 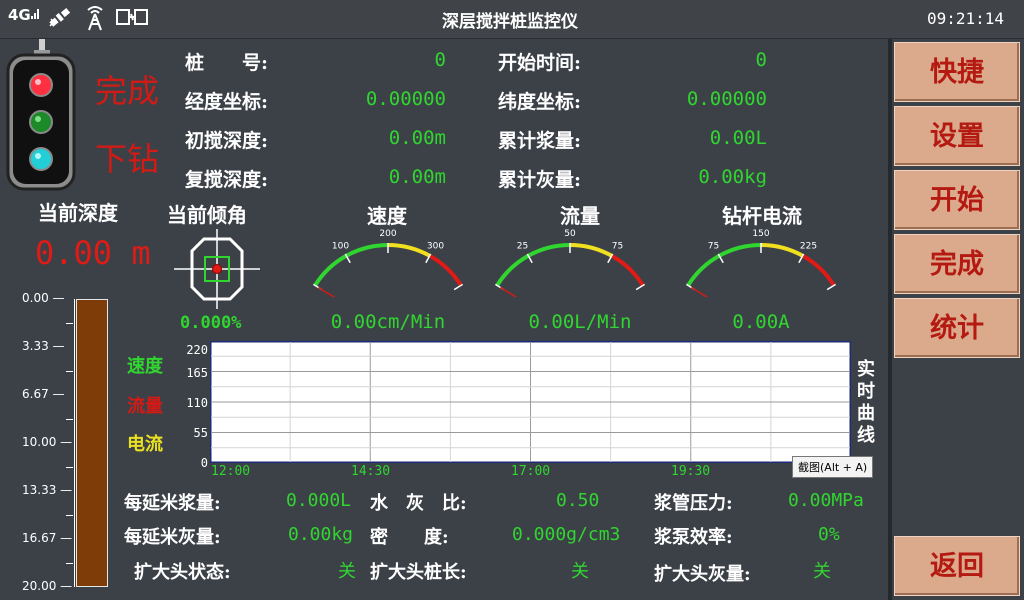 What do you see at coordinates (207, 215) in the screenshot?
I see `current-tilt-label: 当前倾角` at bounding box center [207, 215].